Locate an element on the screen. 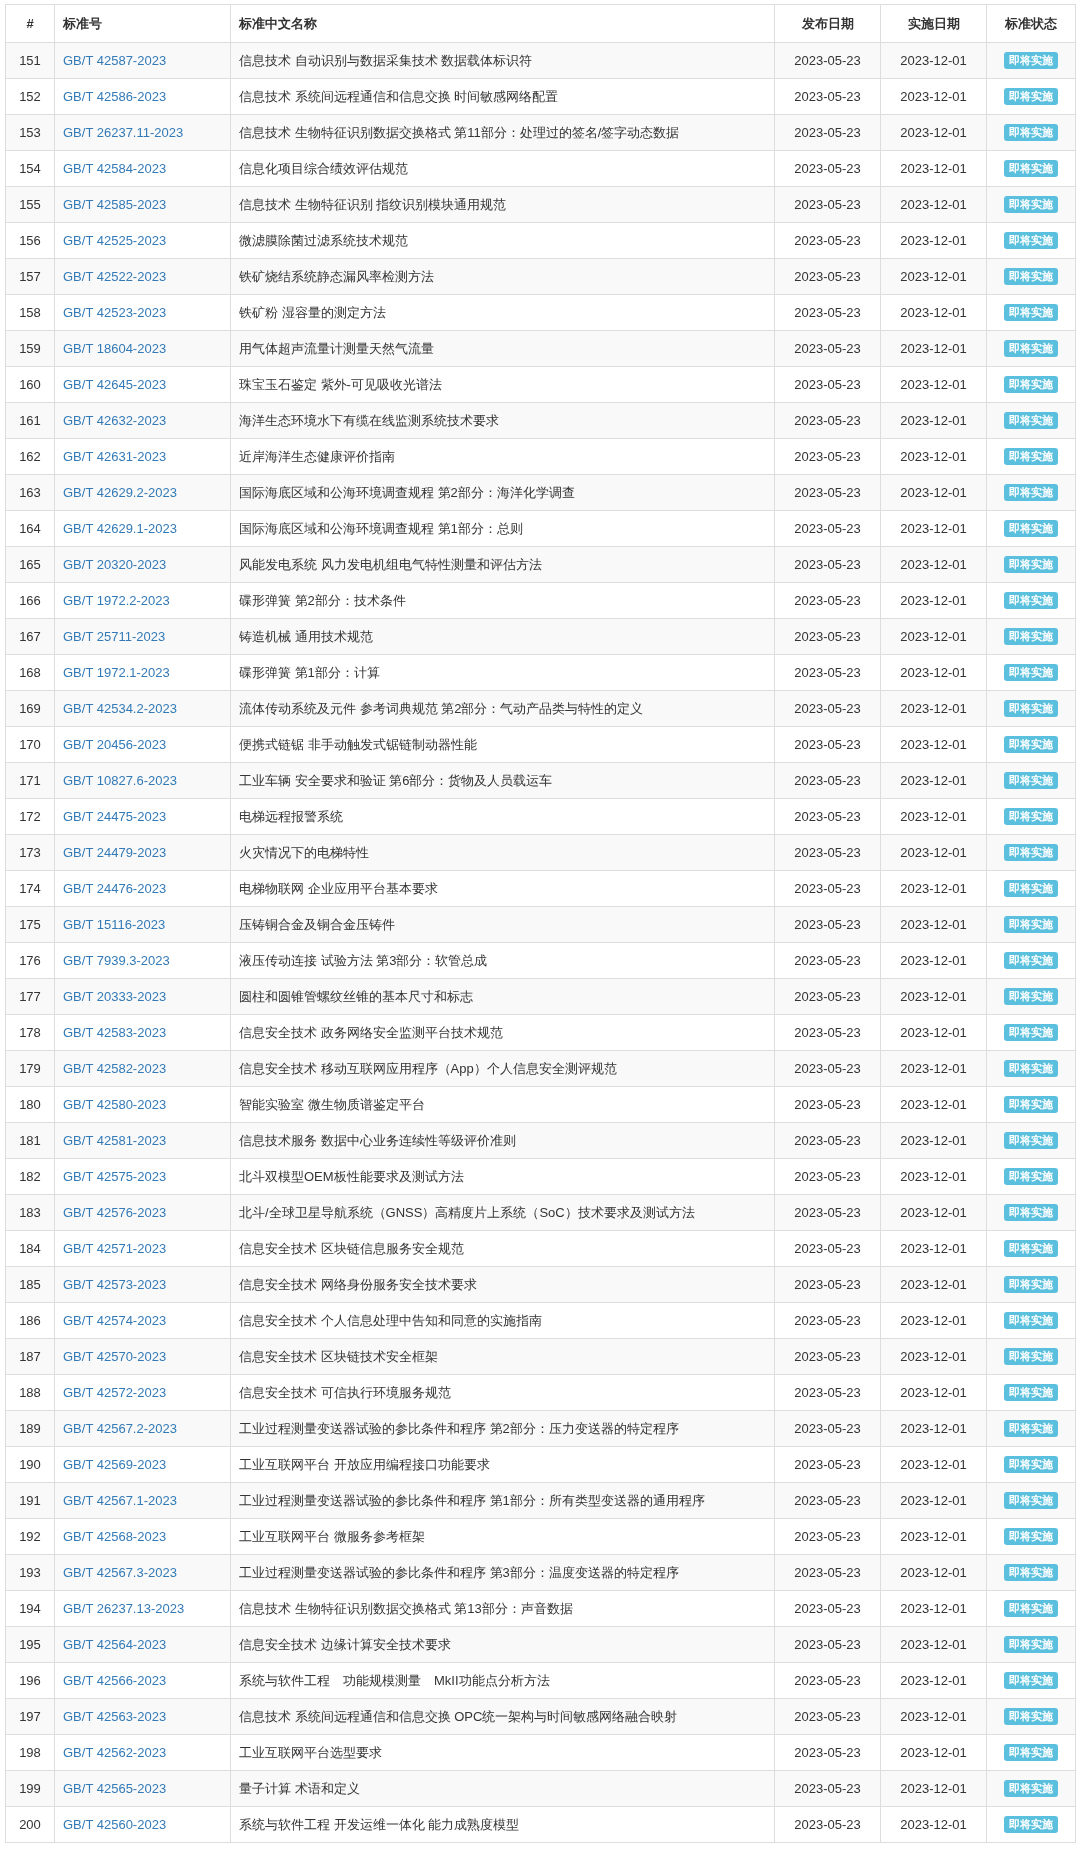 The width and height of the screenshot is (1080, 1852). row-number: 174 is located at coordinates (30, 888).